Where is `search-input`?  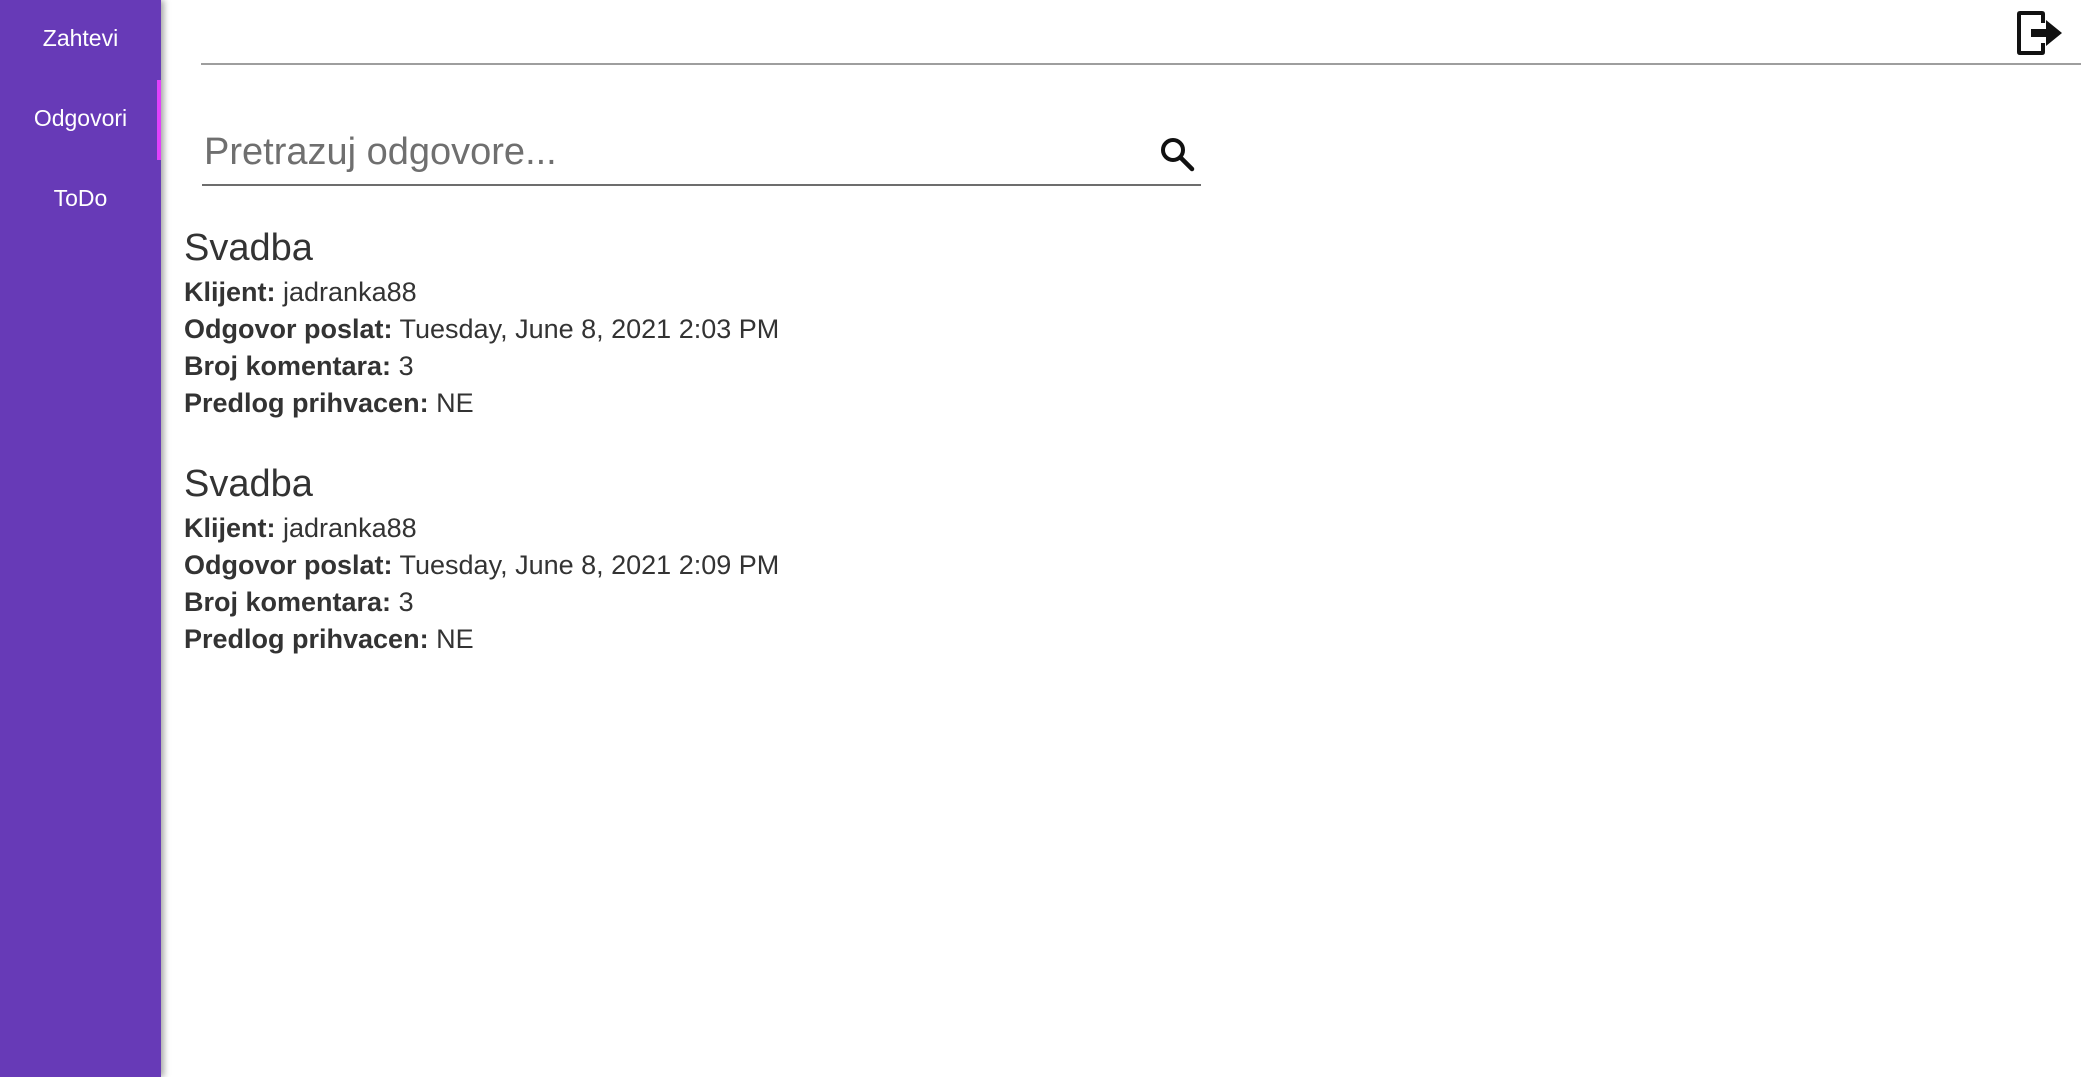
search-input is located at coordinates (664, 152).